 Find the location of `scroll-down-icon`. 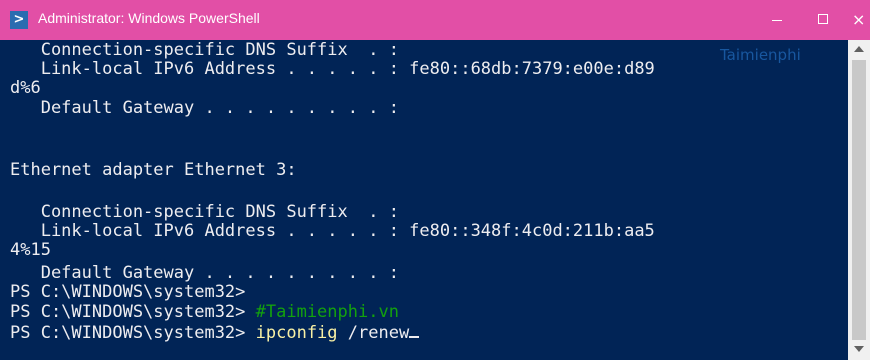

scroll-down-icon is located at coordinates (859, 349).